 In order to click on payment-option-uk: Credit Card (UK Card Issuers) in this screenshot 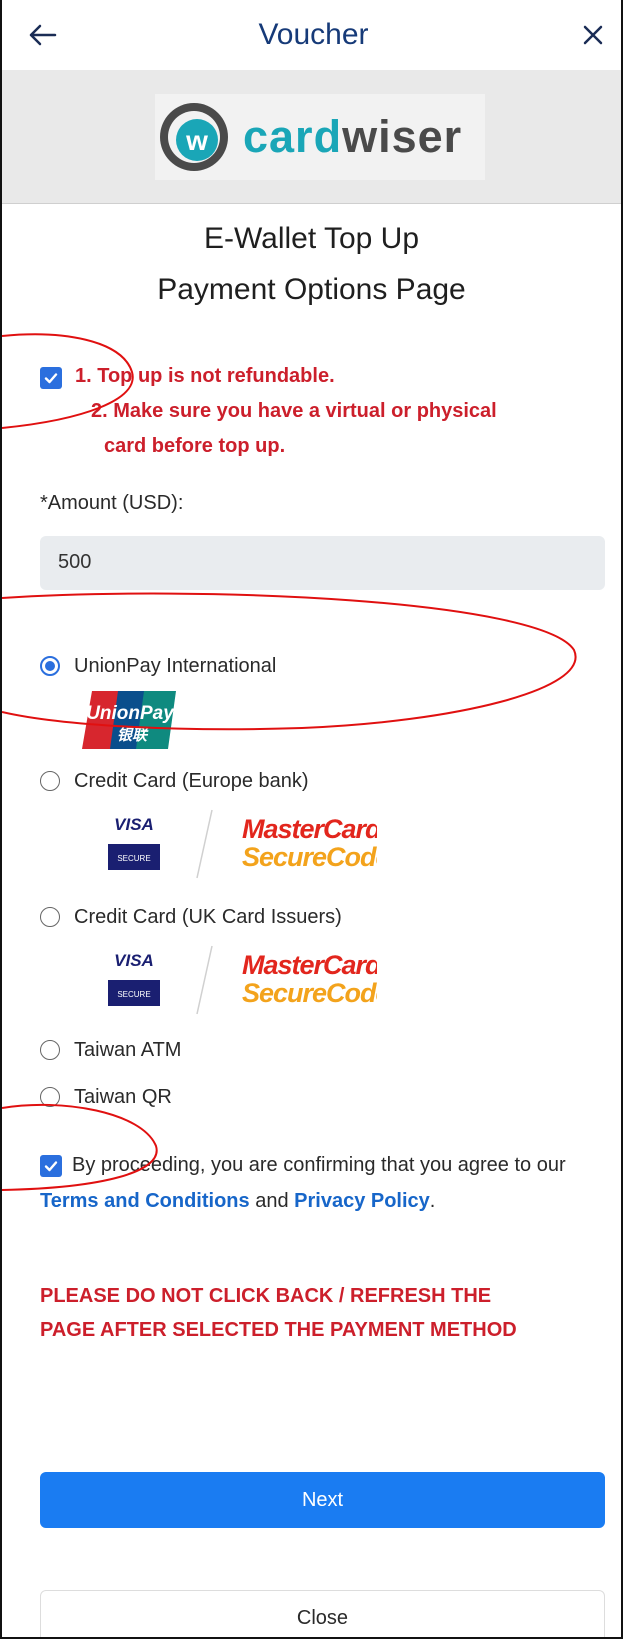, I will do `click(191, 917)`.